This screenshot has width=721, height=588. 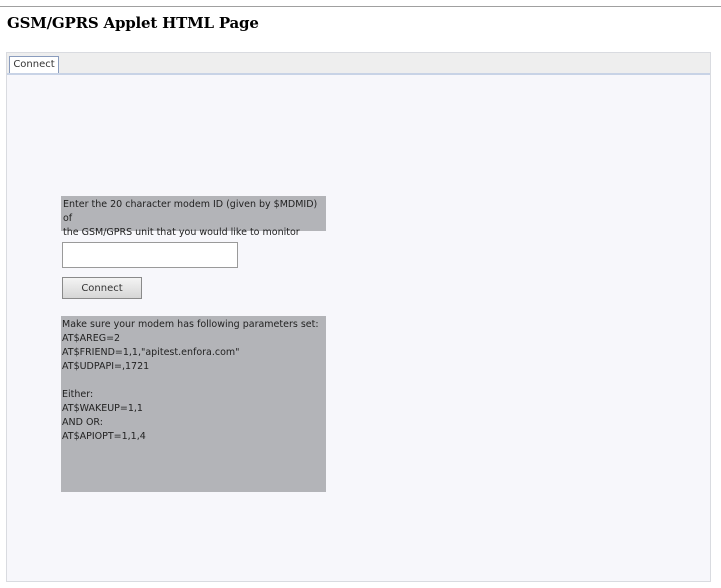 What do you see at coordinates (358, 63) in the screenshot?
I see `tab-strip: Connect` at bounding box center [358, 63].